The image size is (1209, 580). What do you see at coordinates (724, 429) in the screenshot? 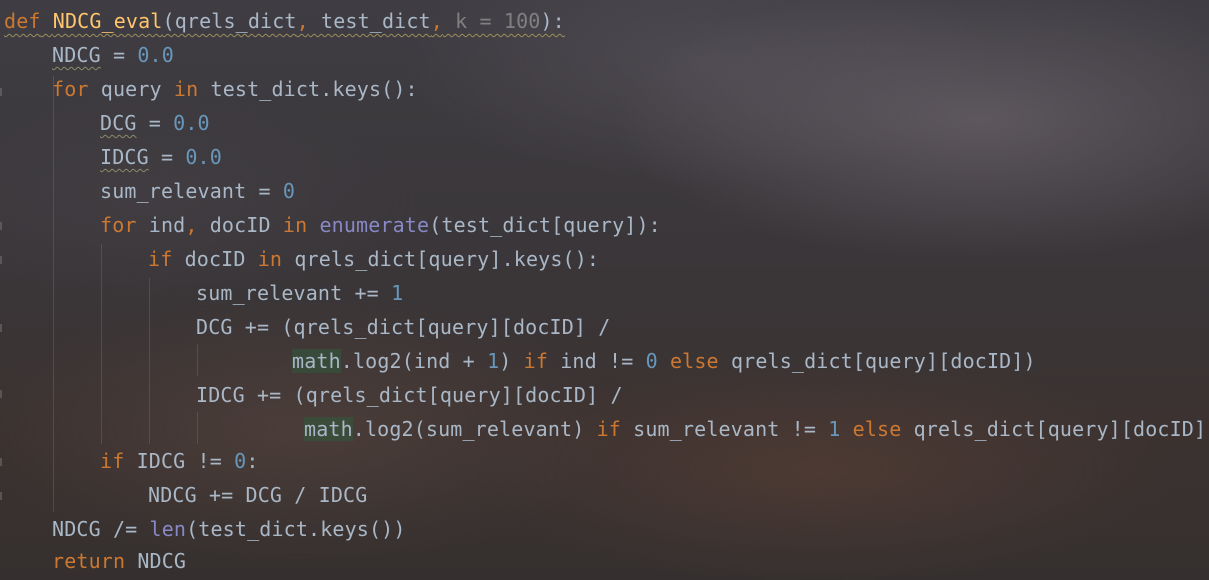
I see `expression: sum_relevant !=` at bounding box center [724, 429].